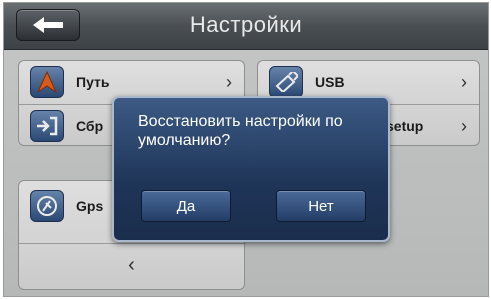 Image resolution: width=491 pixels, height=299 pixels. I want to click on yes-button: Да, so click(186, 206).